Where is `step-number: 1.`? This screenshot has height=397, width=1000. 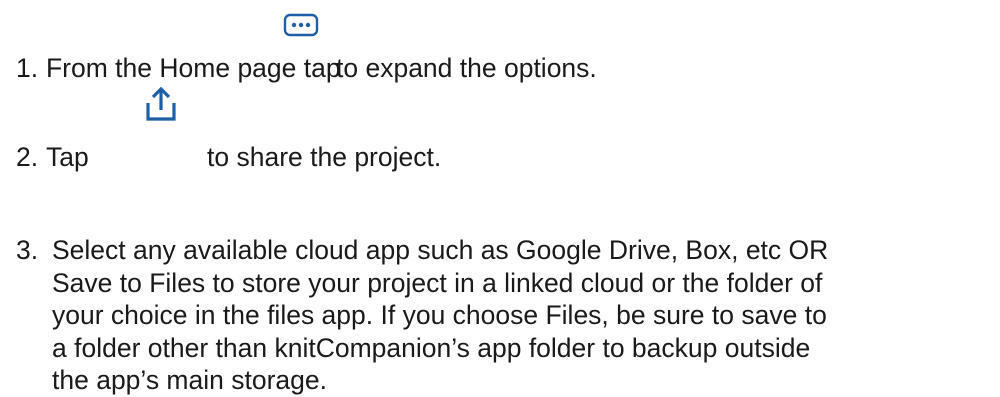
step-number: 1. is located at coordinates (27, 68).